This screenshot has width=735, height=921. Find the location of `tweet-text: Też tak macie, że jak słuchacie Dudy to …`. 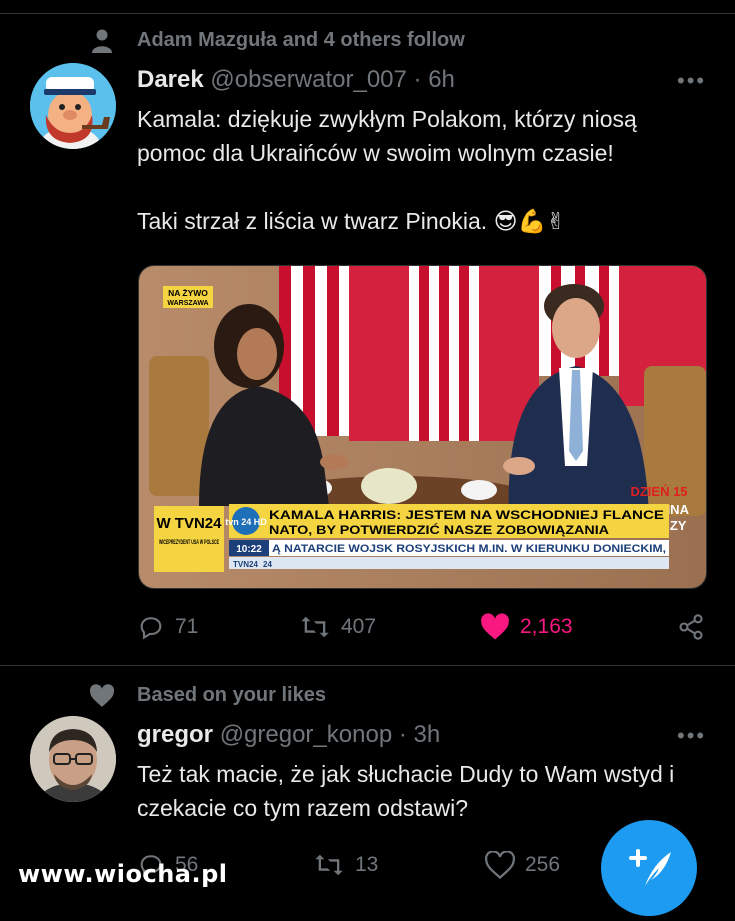

tweet-text: Też tak macie, że jak słuchacie Dudy to … is located at coordinates (406, 791).